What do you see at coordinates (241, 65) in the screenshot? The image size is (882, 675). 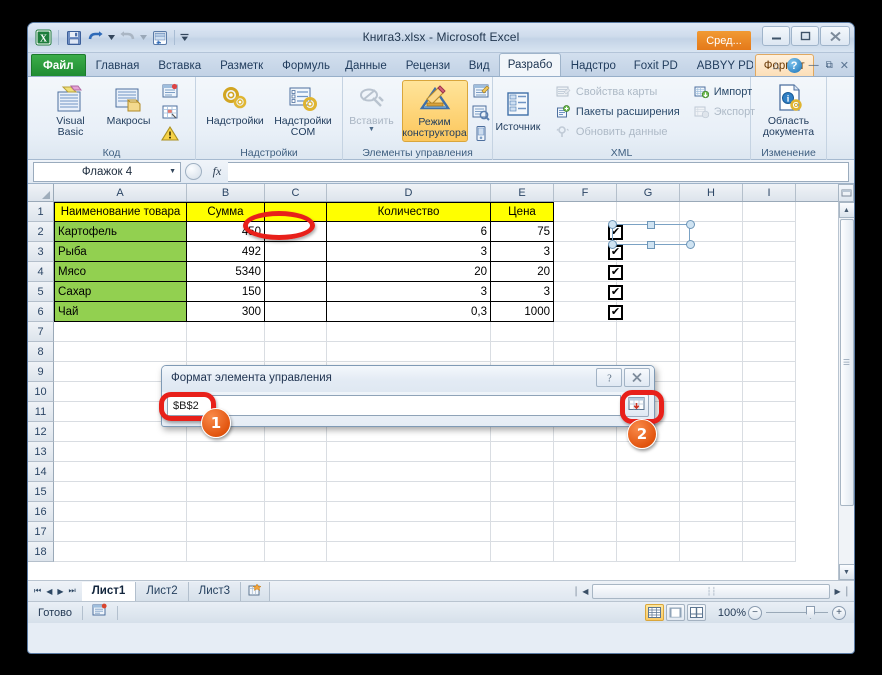 I see `tab-page-layout: Разметк` at bounding box center [241, 65].